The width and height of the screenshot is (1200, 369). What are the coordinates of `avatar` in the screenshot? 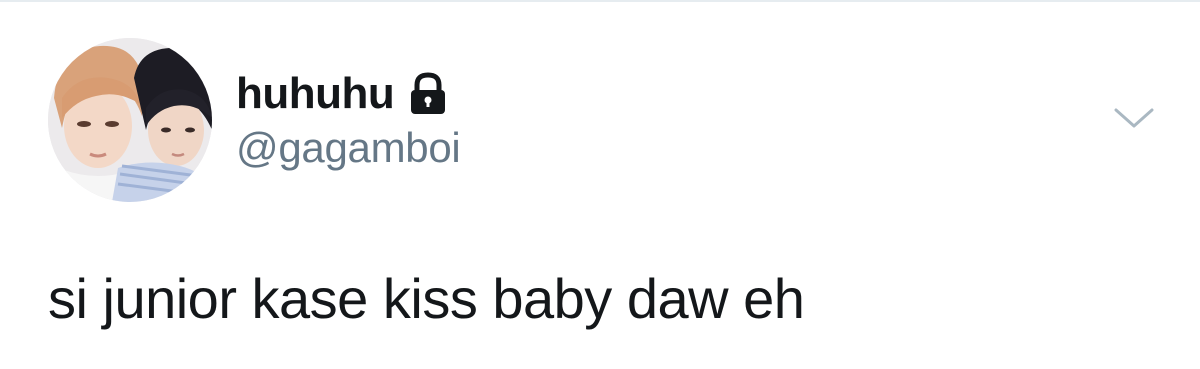 It's located at (130, 120).